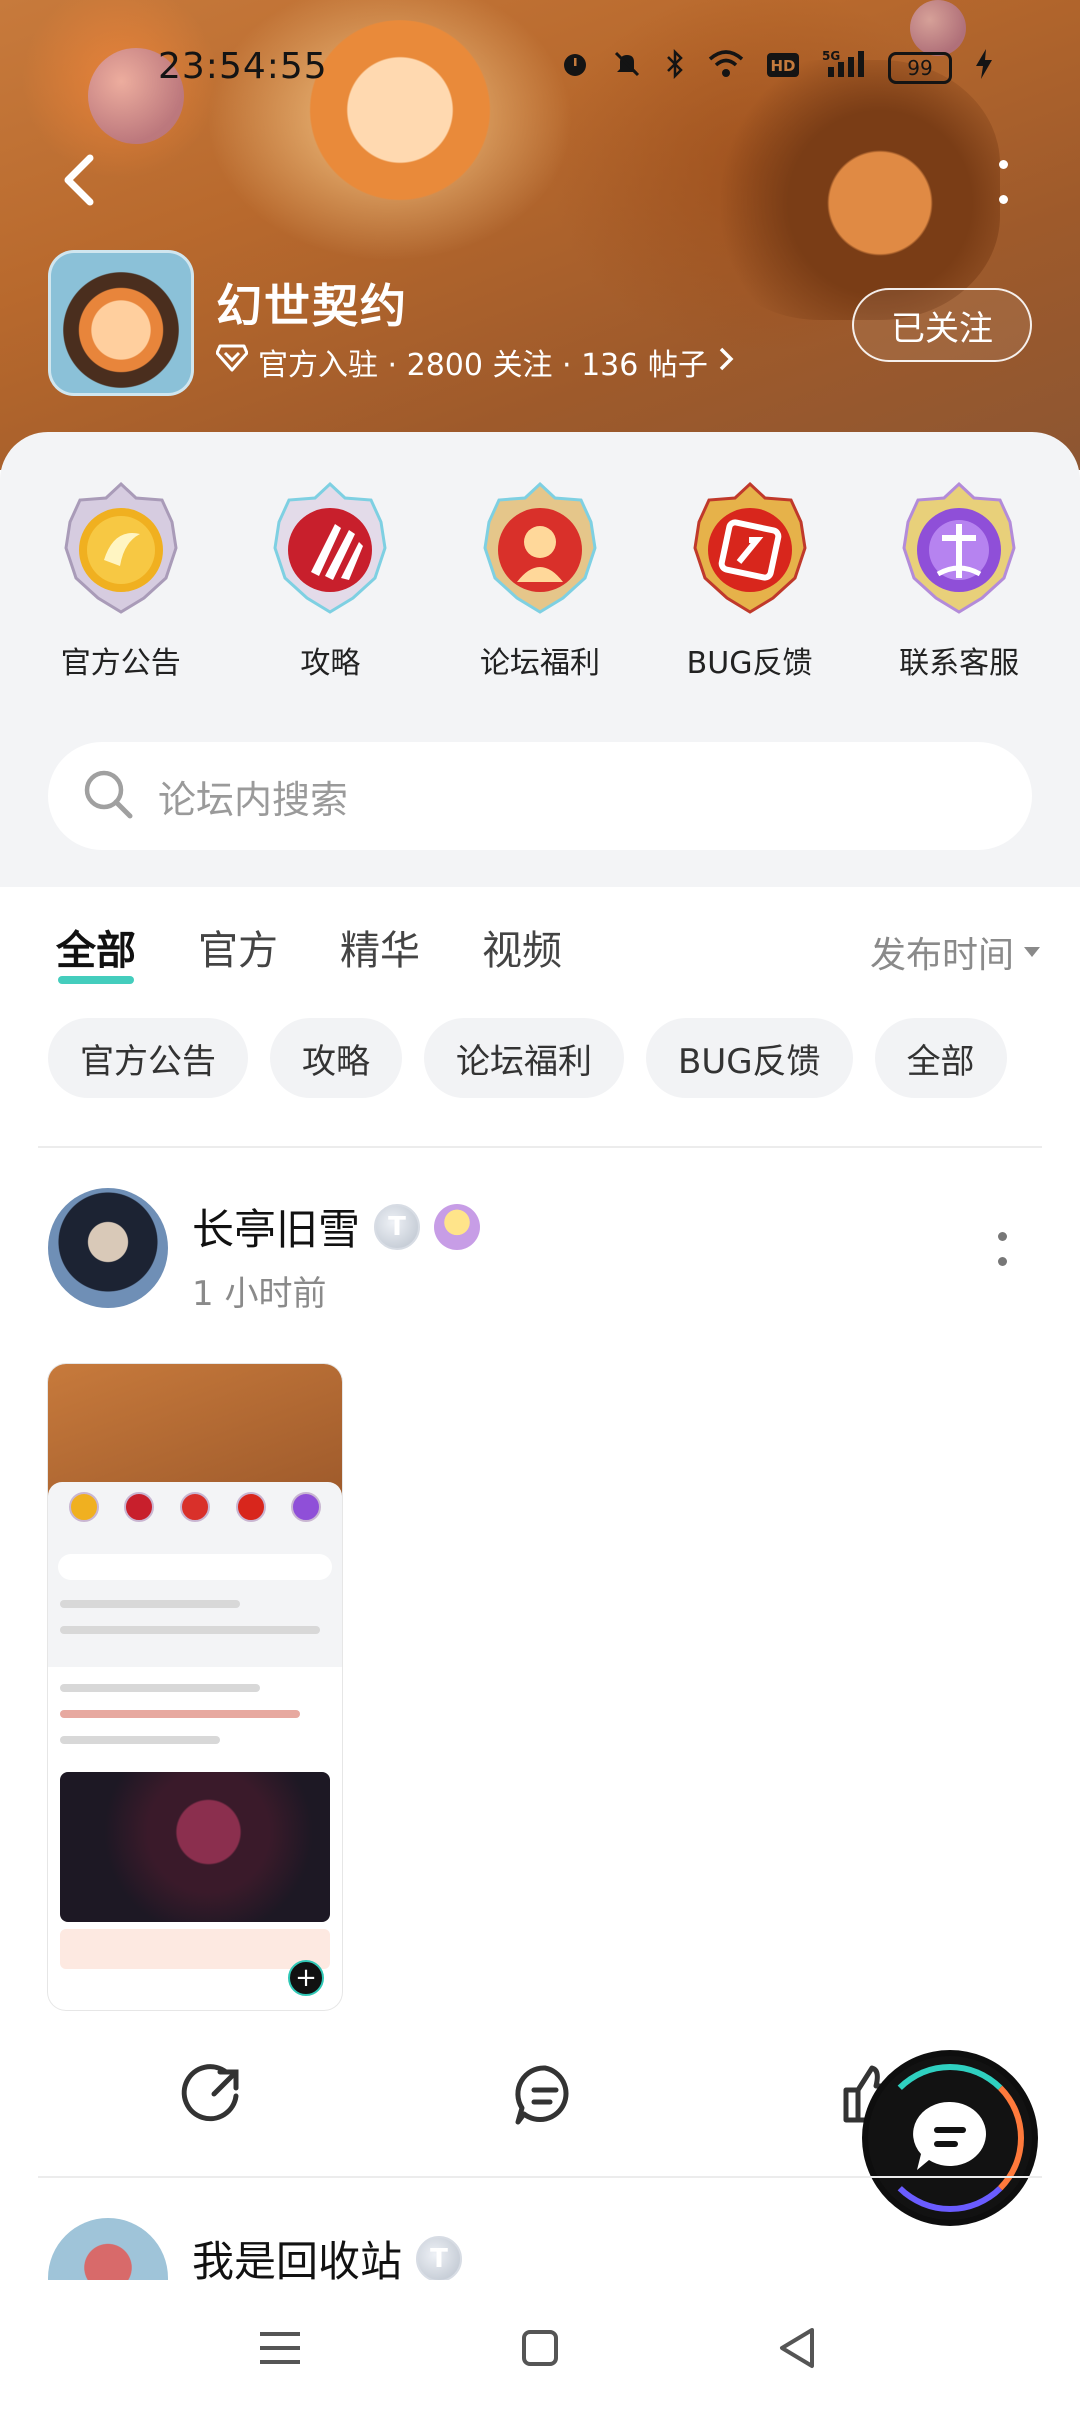 This screenshot has height=2412, width=1080. I want to click on bluetooth-icon, so click(675, 67).